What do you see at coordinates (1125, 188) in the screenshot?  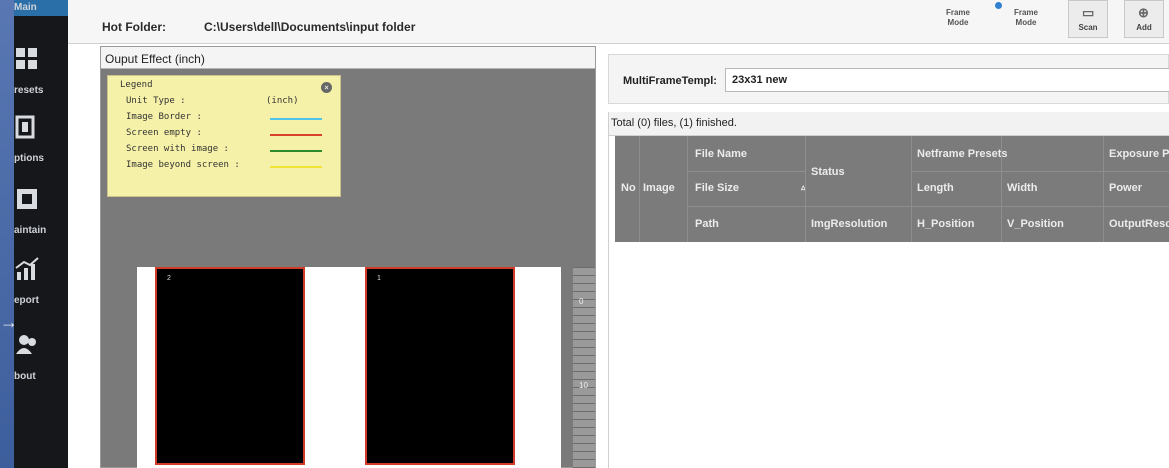 I see `col-power: Power` at bounding box center [1125, 188].